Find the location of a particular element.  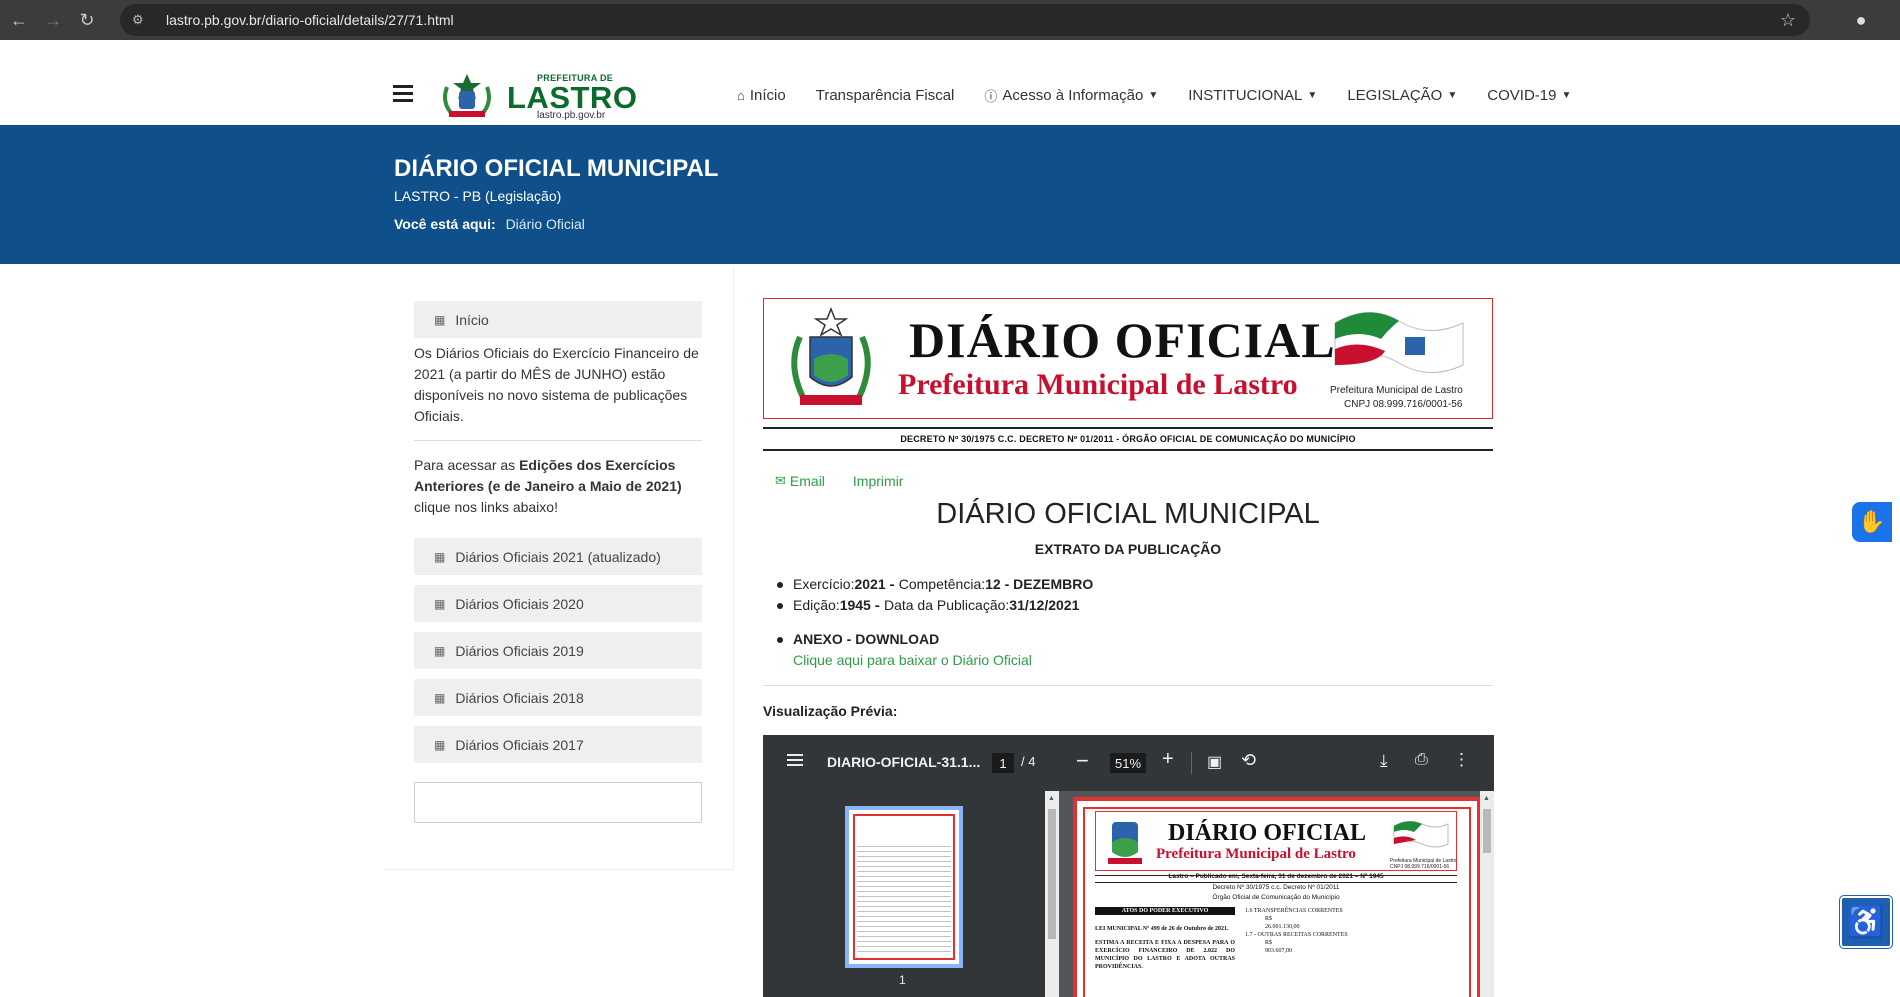

nav-transparencia-fiscal: Transparência Fiscal is located at coordinates (885, 95).